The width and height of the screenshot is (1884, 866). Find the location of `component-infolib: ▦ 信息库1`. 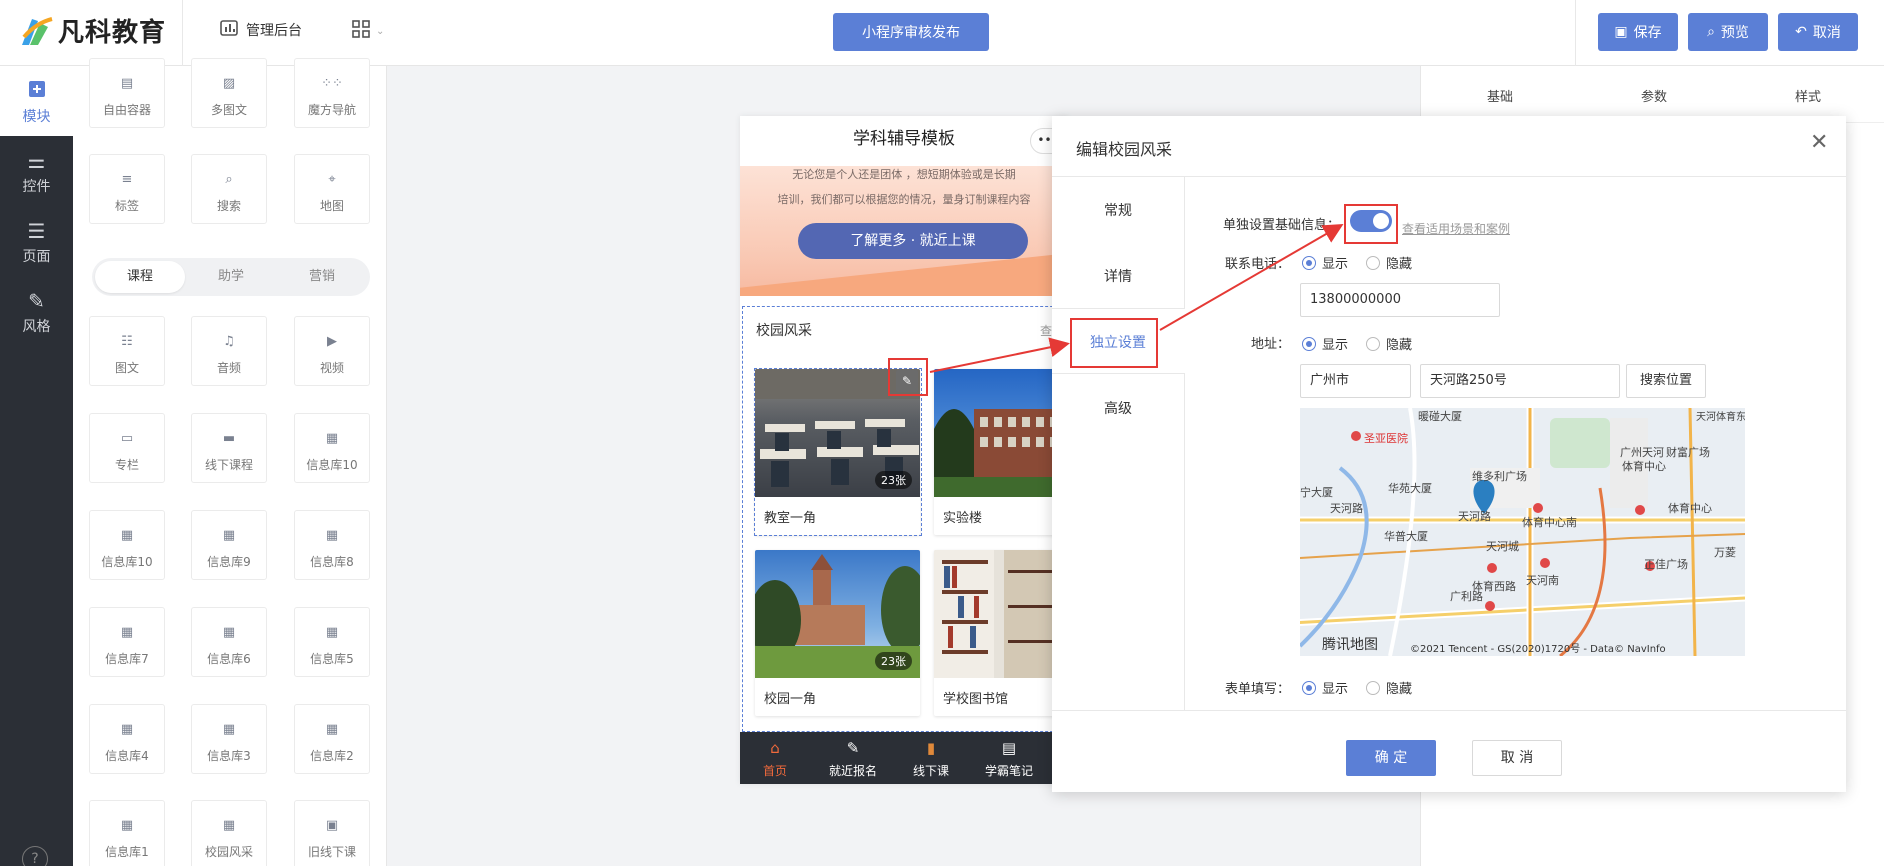

component-infolib: ▦ 信息库1 is located at coordinates (127, 833).